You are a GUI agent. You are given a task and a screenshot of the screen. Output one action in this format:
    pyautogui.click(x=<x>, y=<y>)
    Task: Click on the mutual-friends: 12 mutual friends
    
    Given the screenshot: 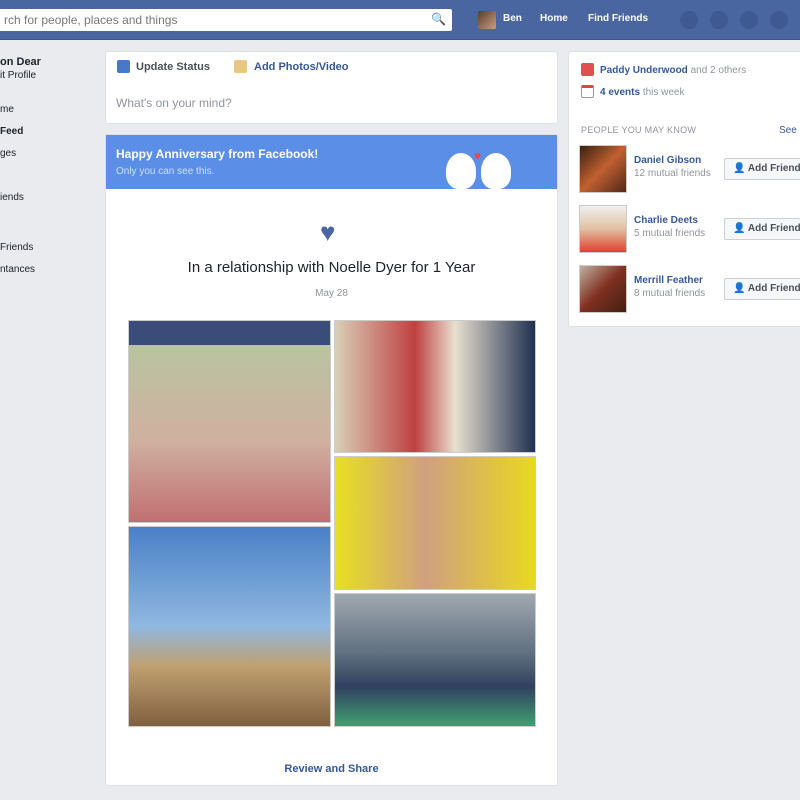 What is the action you would take?
    pyautogui.click(x=672, y=173)
    